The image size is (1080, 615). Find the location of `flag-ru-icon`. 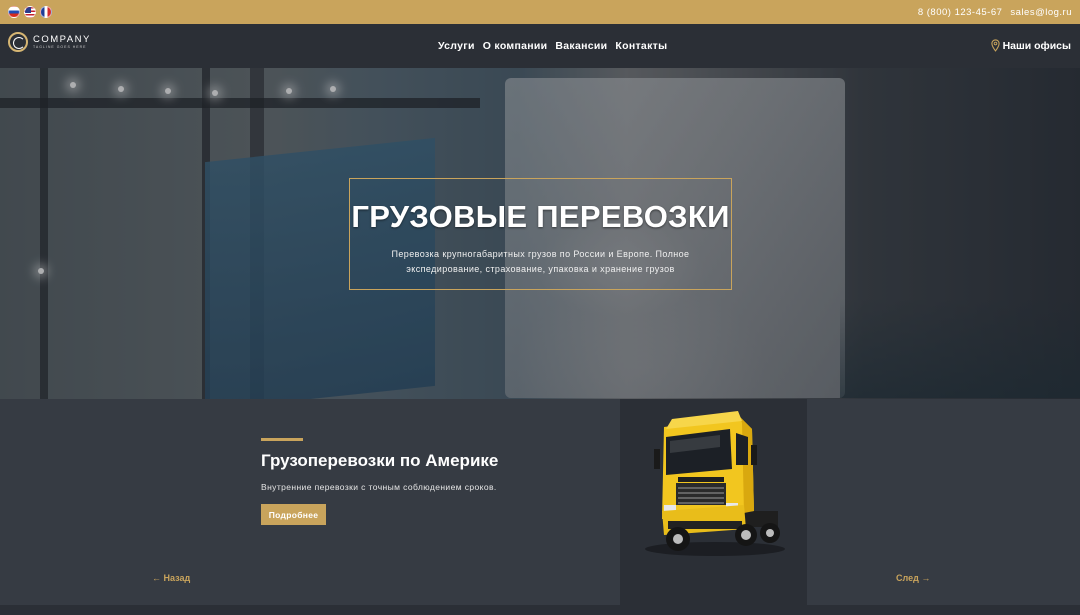

flag-ru-icon is located at coordinates (14, 12).